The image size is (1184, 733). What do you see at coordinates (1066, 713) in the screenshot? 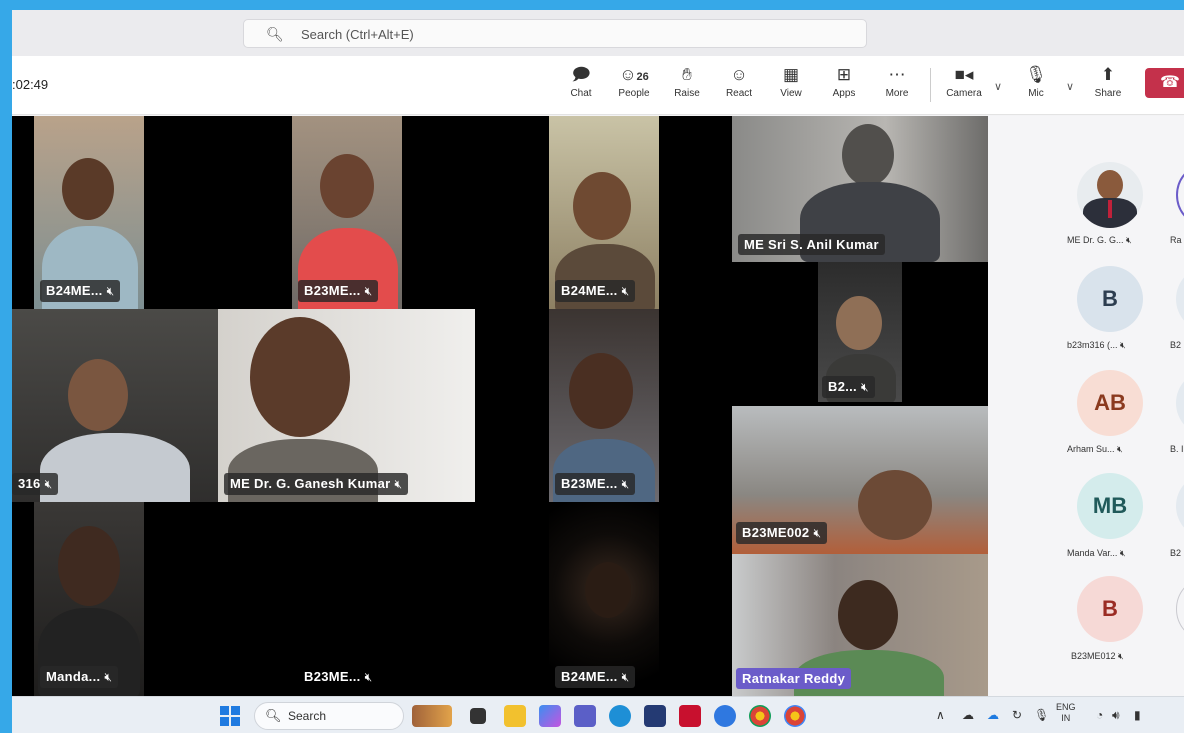
I see `language-indicator: ENG IN` at bounding box center [1066, 713].